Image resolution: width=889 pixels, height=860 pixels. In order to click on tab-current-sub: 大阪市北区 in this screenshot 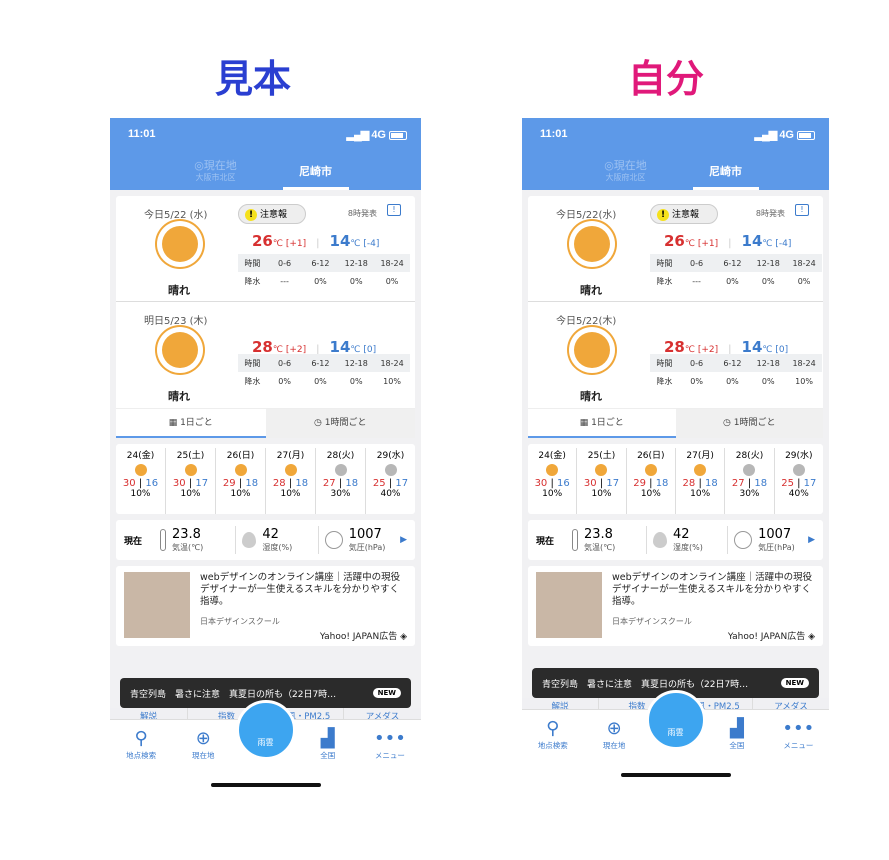, I will do `click(215, 177)`.